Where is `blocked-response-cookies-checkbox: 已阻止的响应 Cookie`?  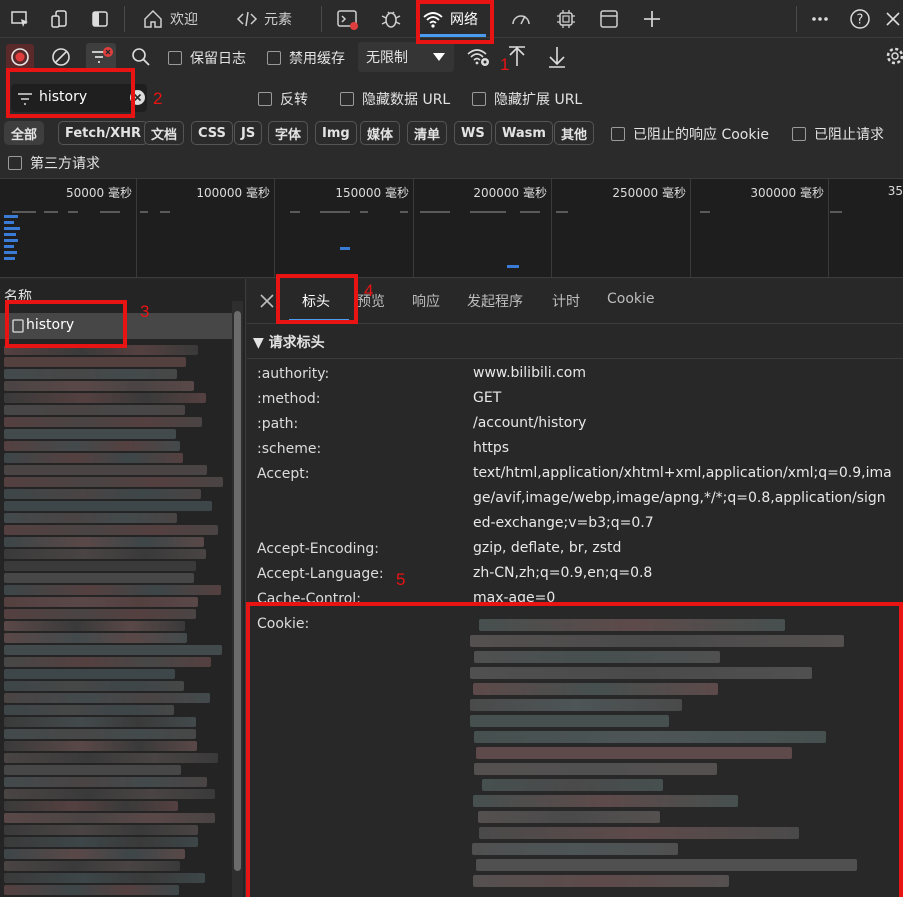 blocked-response-cookies-checkbox: 已阻止的响应 Cookie is located at coordinates (690, 134).